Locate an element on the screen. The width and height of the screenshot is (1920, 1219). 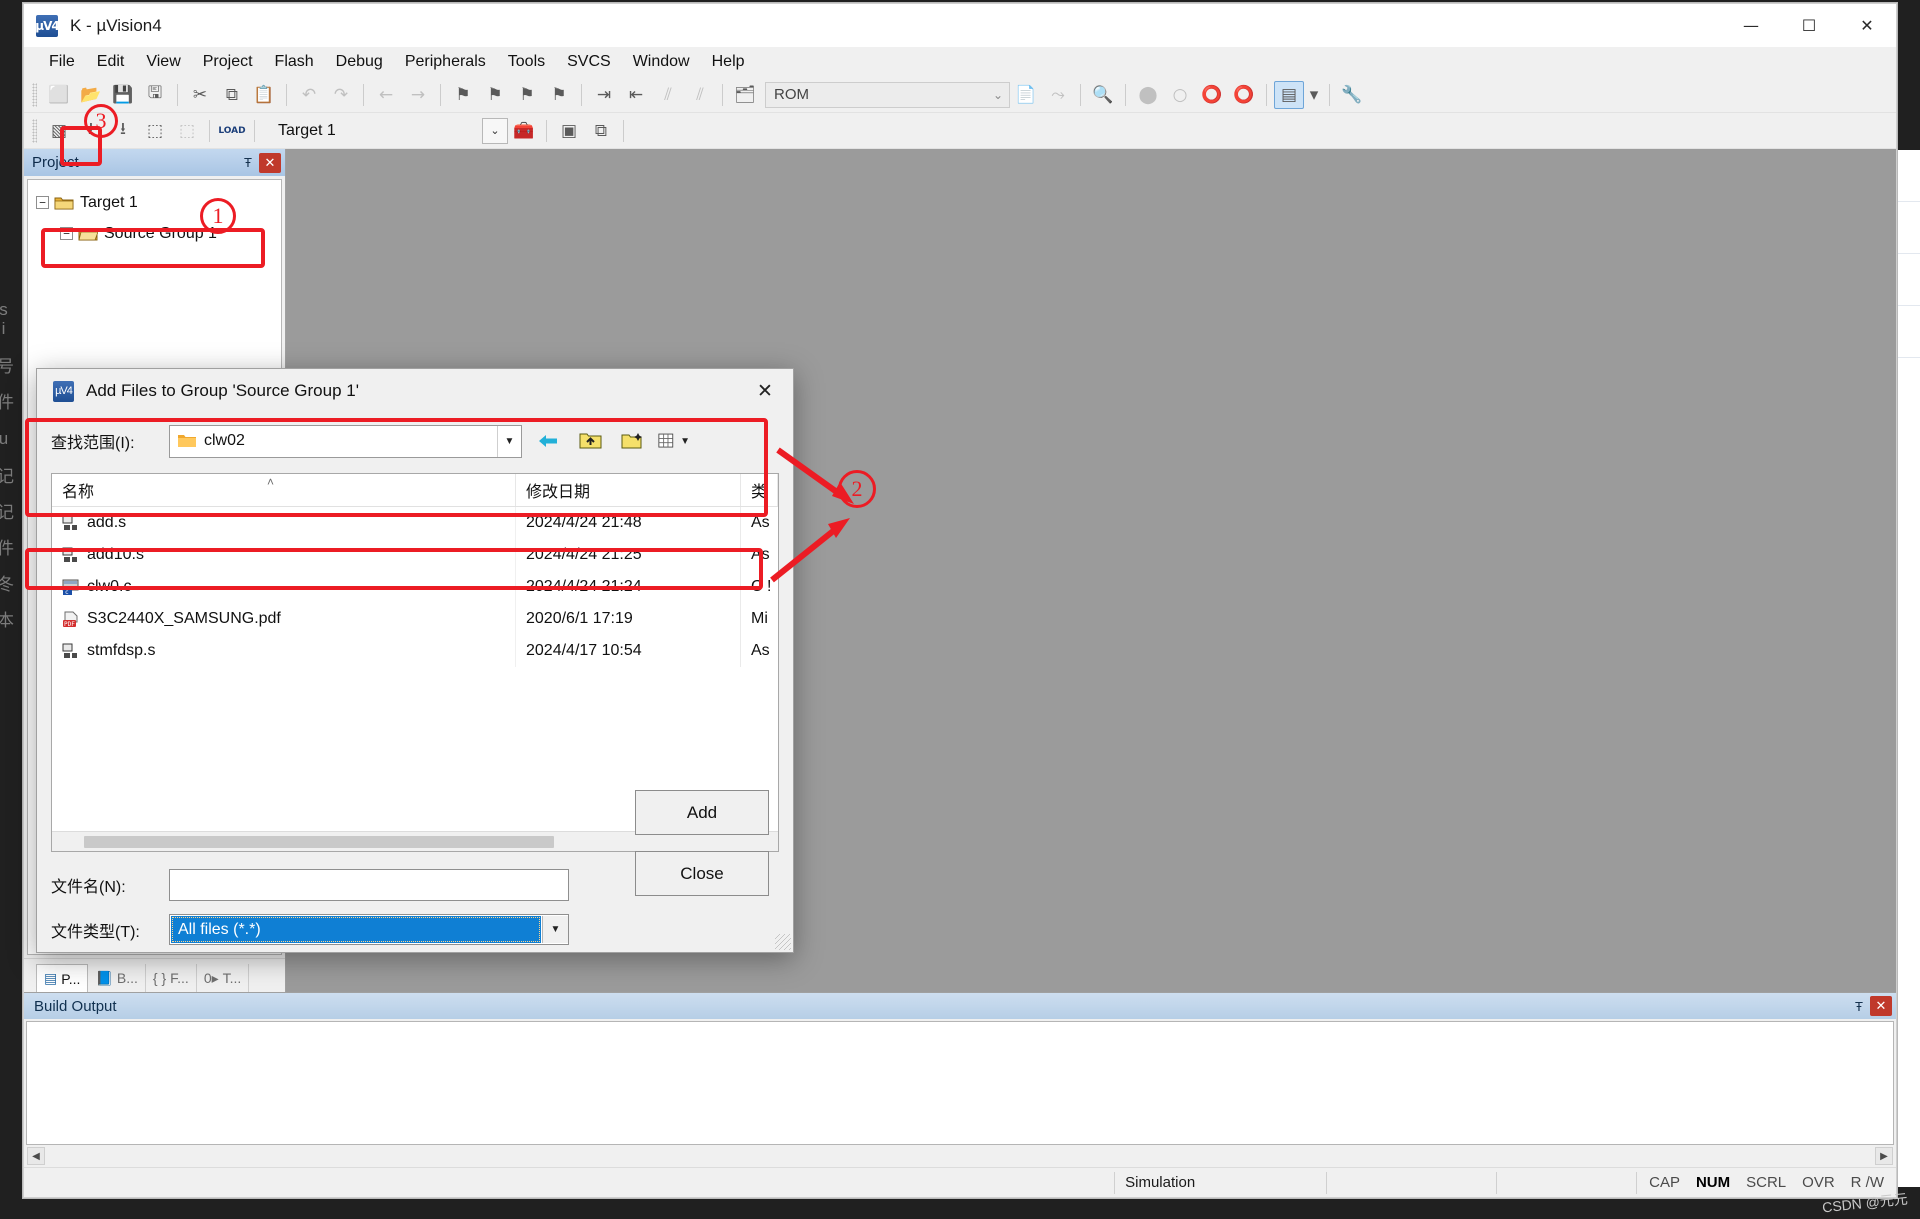
save-button: 💾 is located at coordinates (123, 95).